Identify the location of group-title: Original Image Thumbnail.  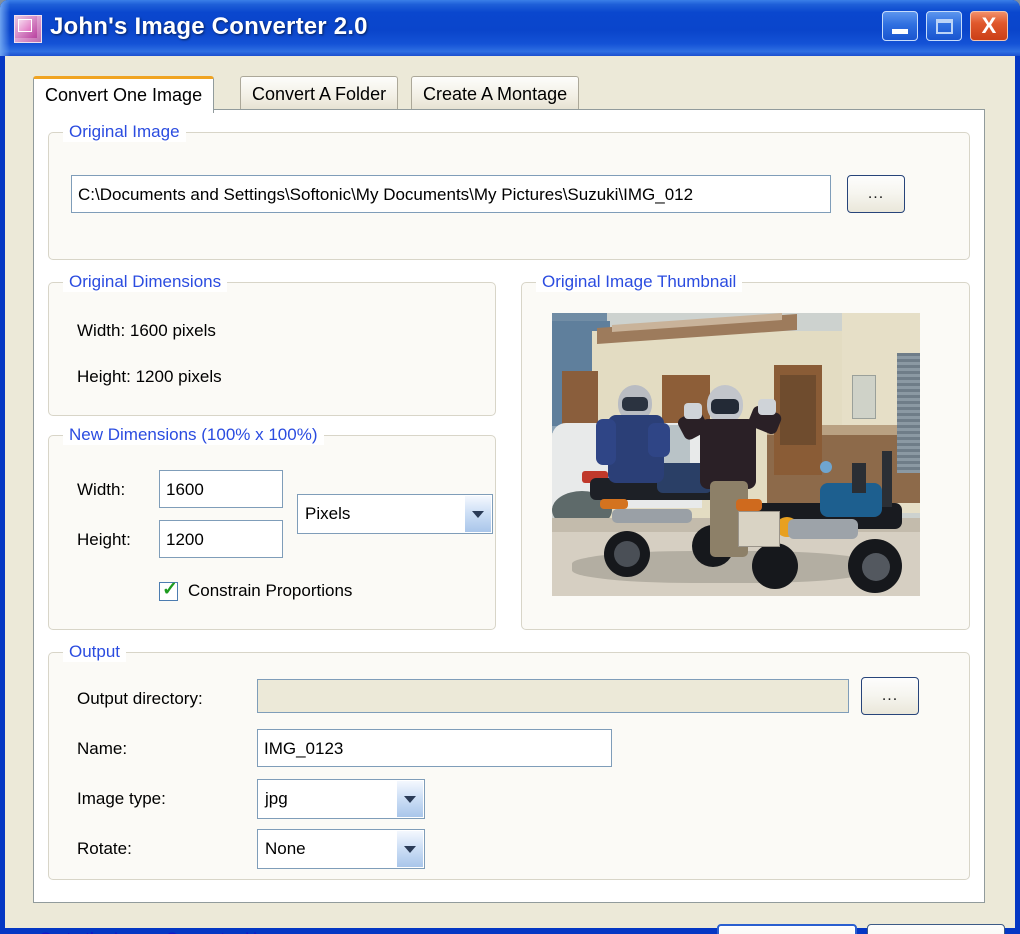
(639, 282).